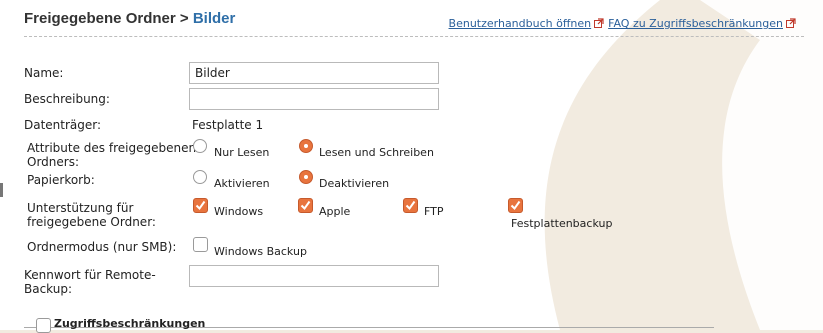 The image size is (823, 333). I want to click on remote-password-field, so click(314, 276).